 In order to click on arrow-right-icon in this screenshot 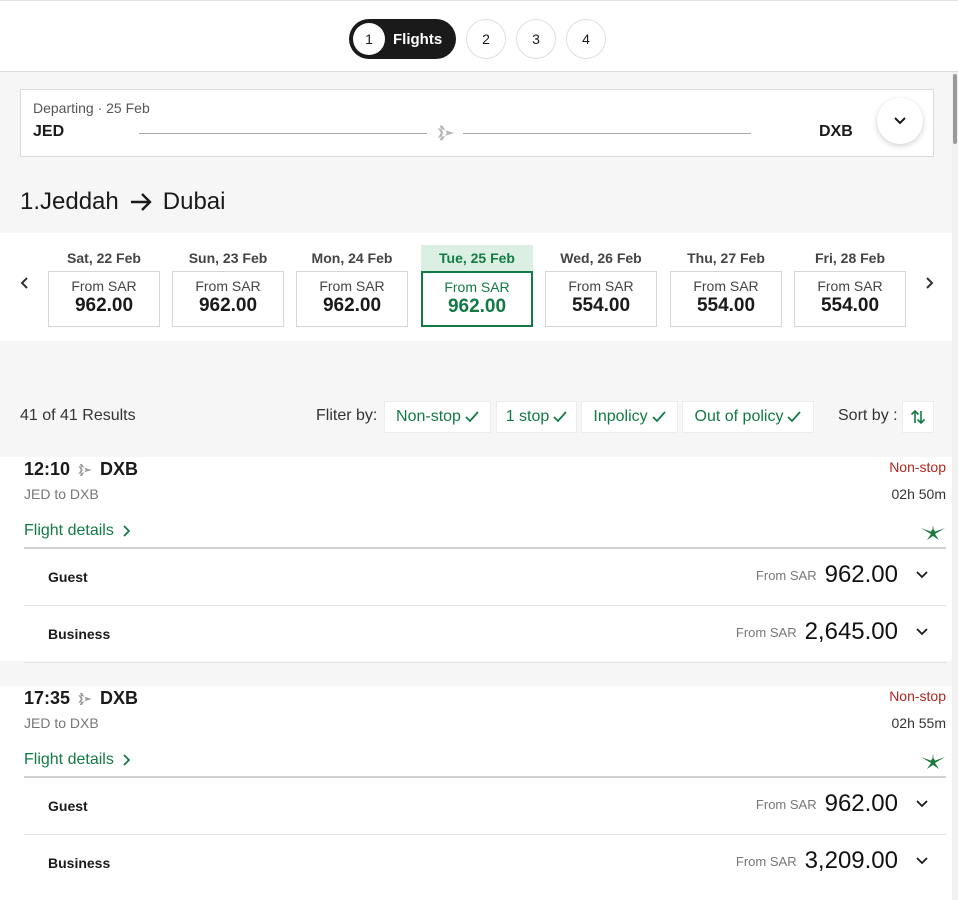, I will do `click(141, 202)`.